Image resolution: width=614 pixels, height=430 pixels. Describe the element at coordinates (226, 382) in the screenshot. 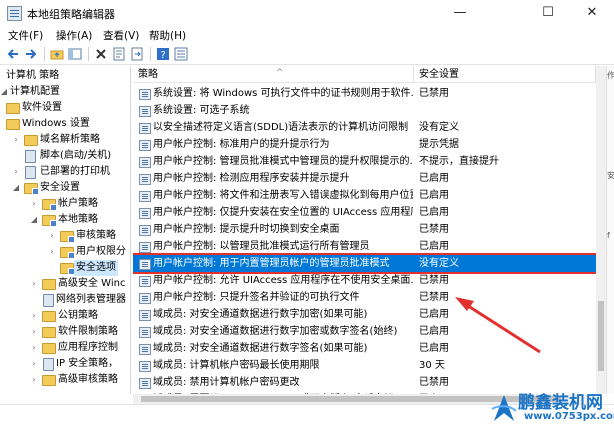

I see `policy-name: 域成员: 禁用计算机帐户密码更改` at that location.